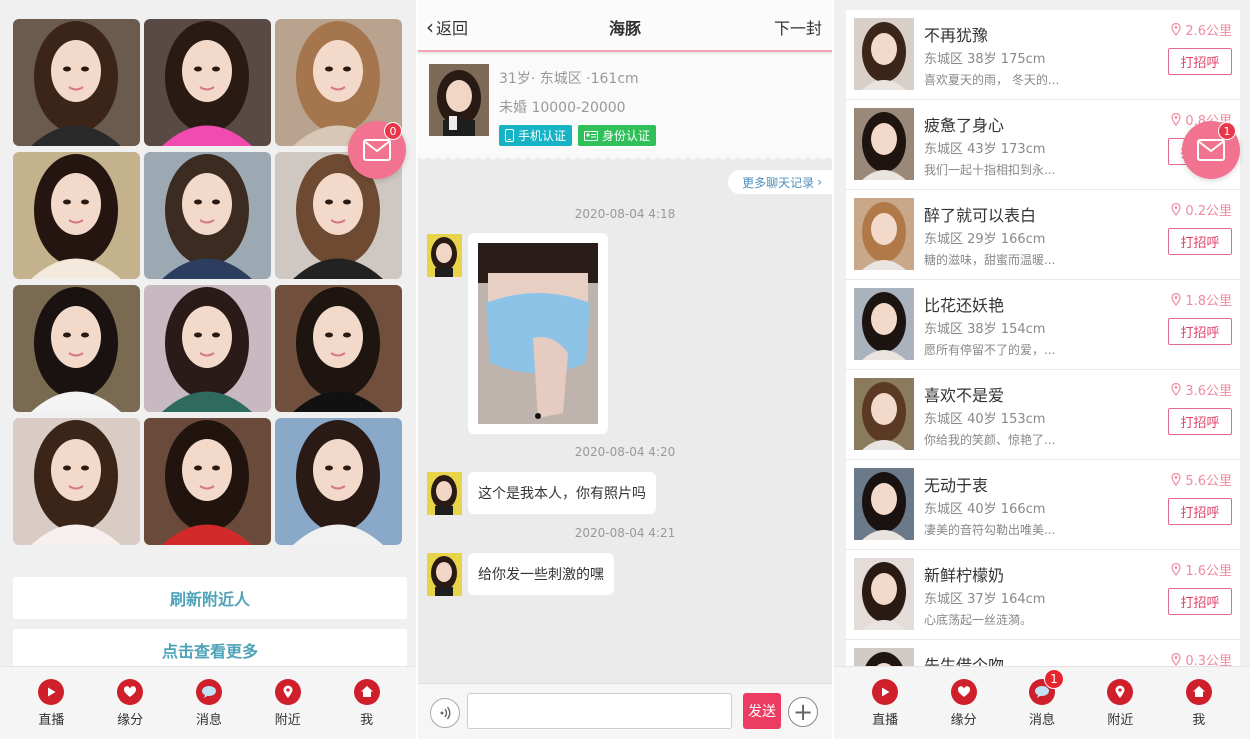  Describe the element at coordinates (541, 574) in the screenshot. I see `text-message: 给你发一些刺激的嘿` at that location.